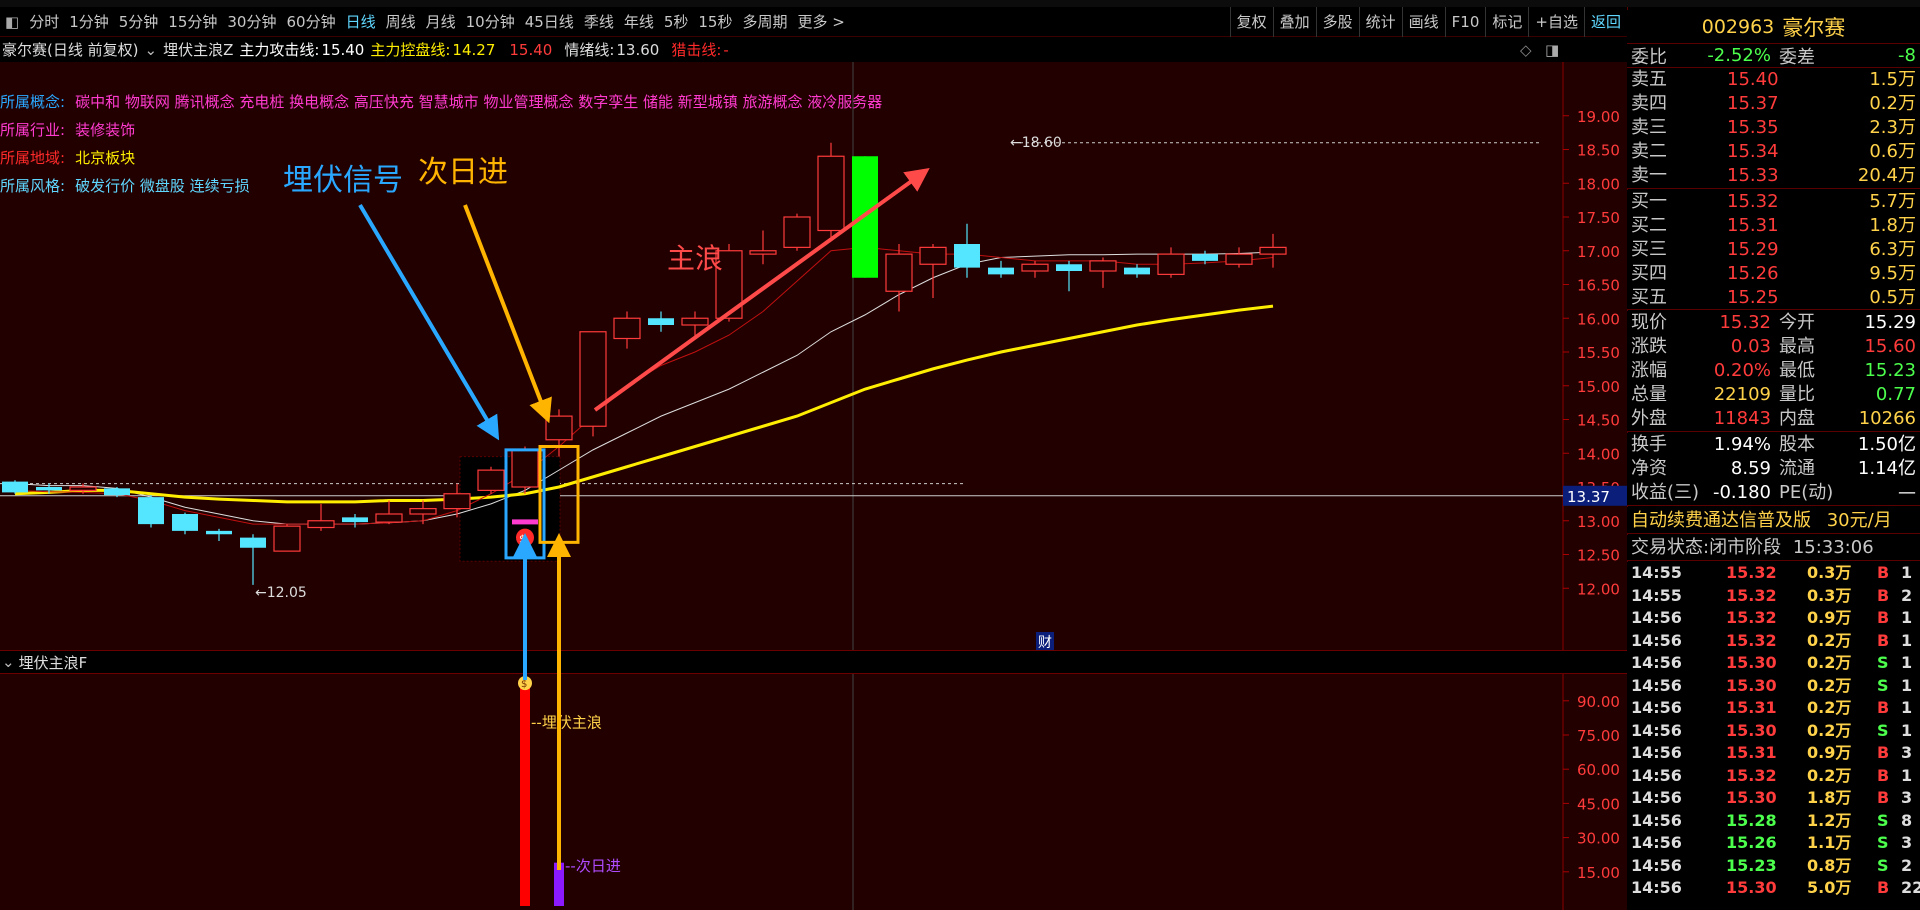  What do you see at coordinates (44, 21) in the screenshot?
I see `period-tab: 分时` at bounding box center [44, 21].